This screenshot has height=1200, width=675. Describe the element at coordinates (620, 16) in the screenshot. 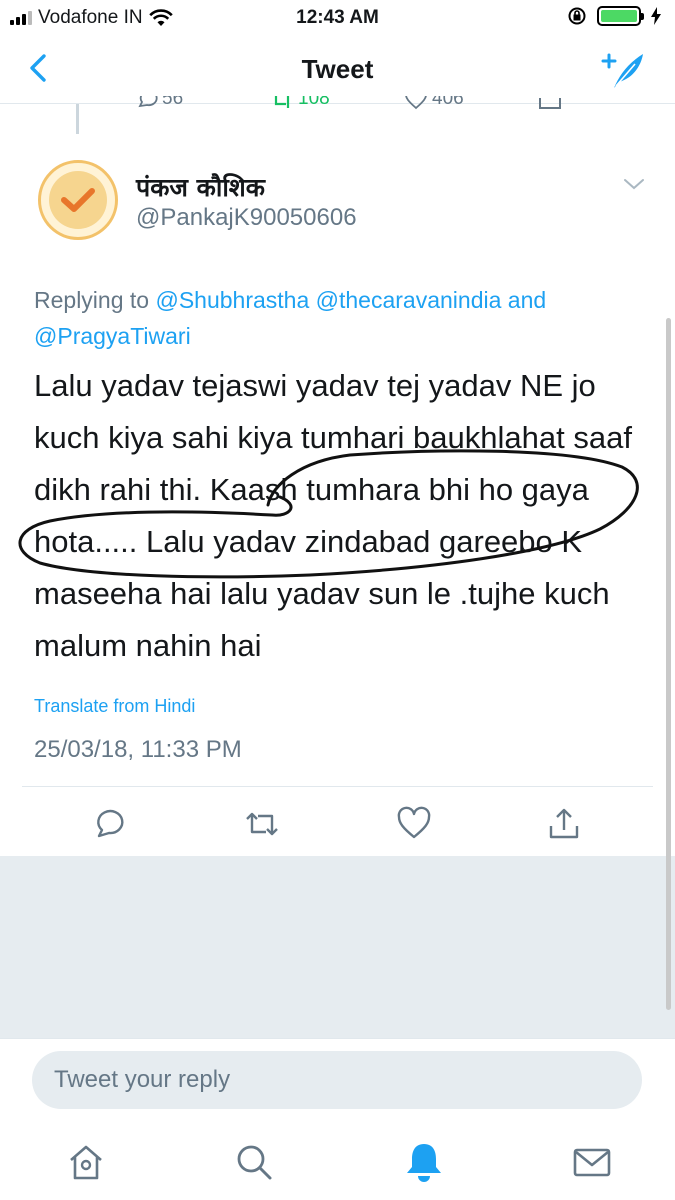

I see `battery-icon` at that location.